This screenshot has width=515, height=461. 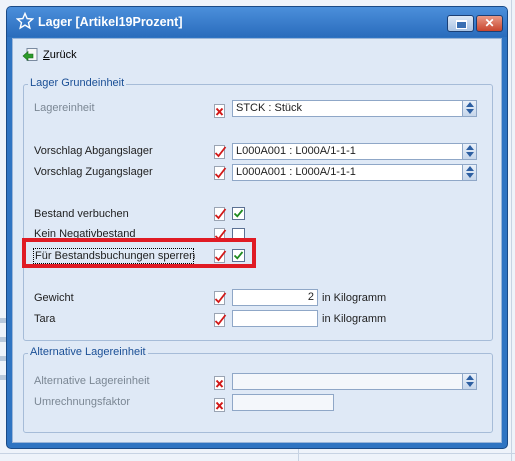 I want to click on tara-input, so click(x=275, y=318).